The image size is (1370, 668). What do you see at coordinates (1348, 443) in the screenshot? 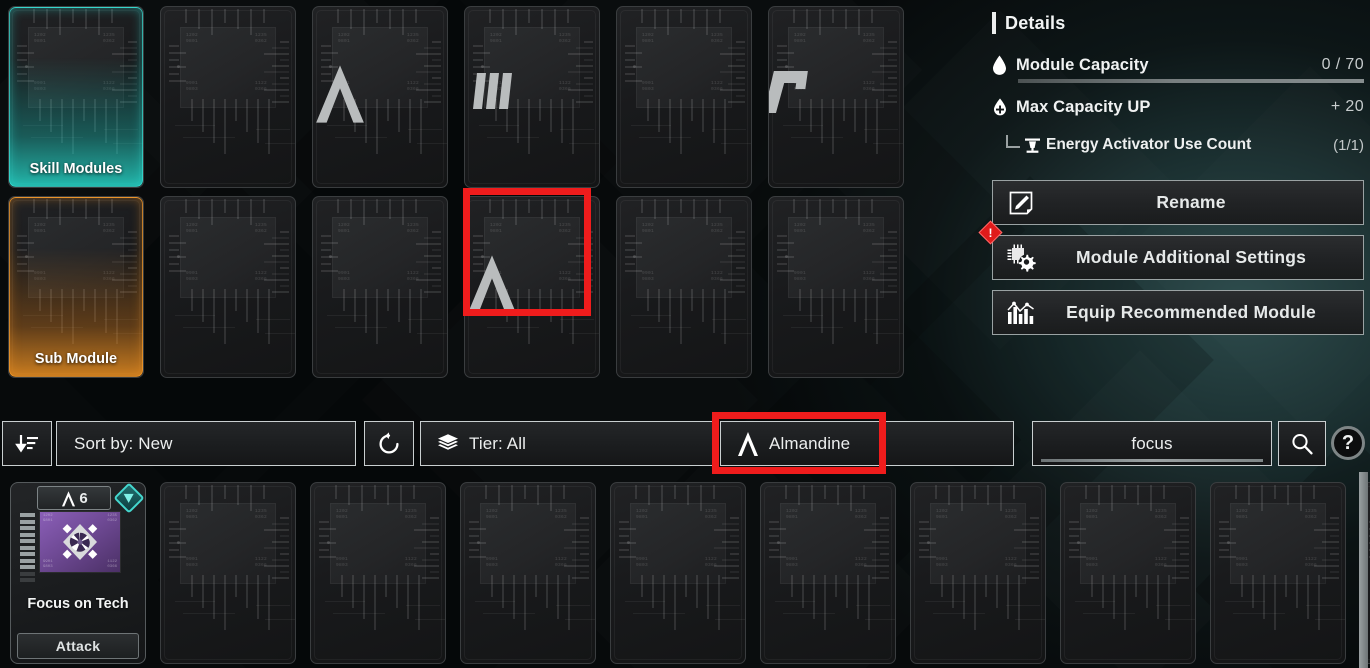
I see `help-button: ?` at bounding box center [1348, 443].